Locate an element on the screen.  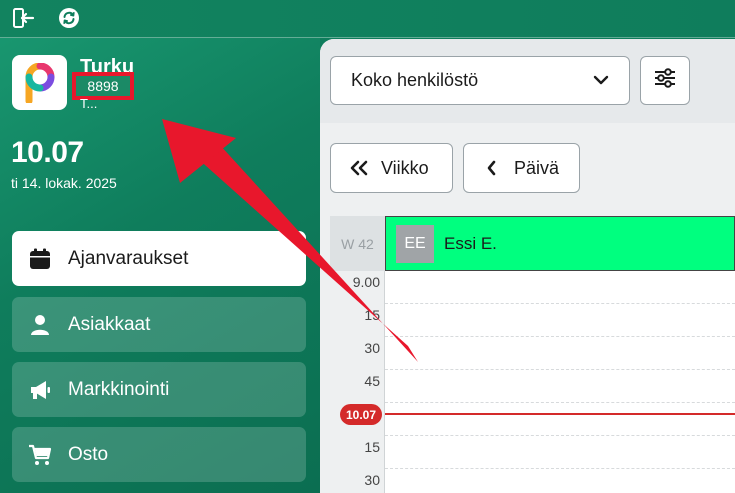
refresh-icon is located at coordinates (69, 18).